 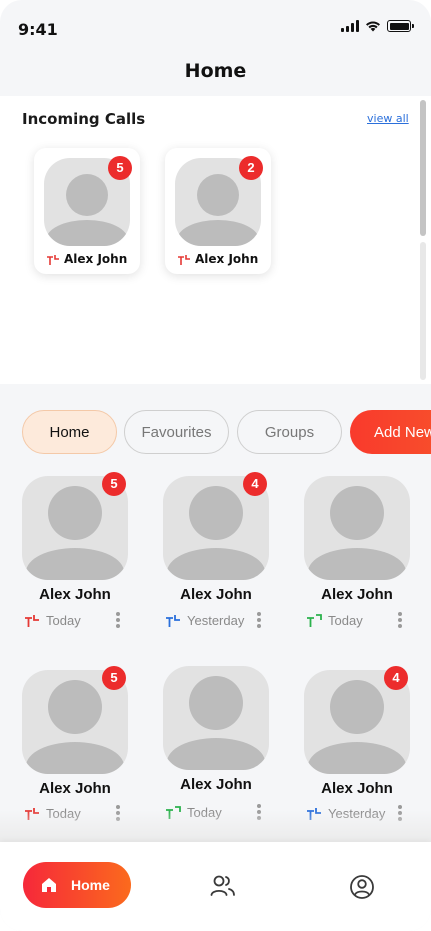 I want to click on add-new-button: Add New, so click(x=390, y=432).